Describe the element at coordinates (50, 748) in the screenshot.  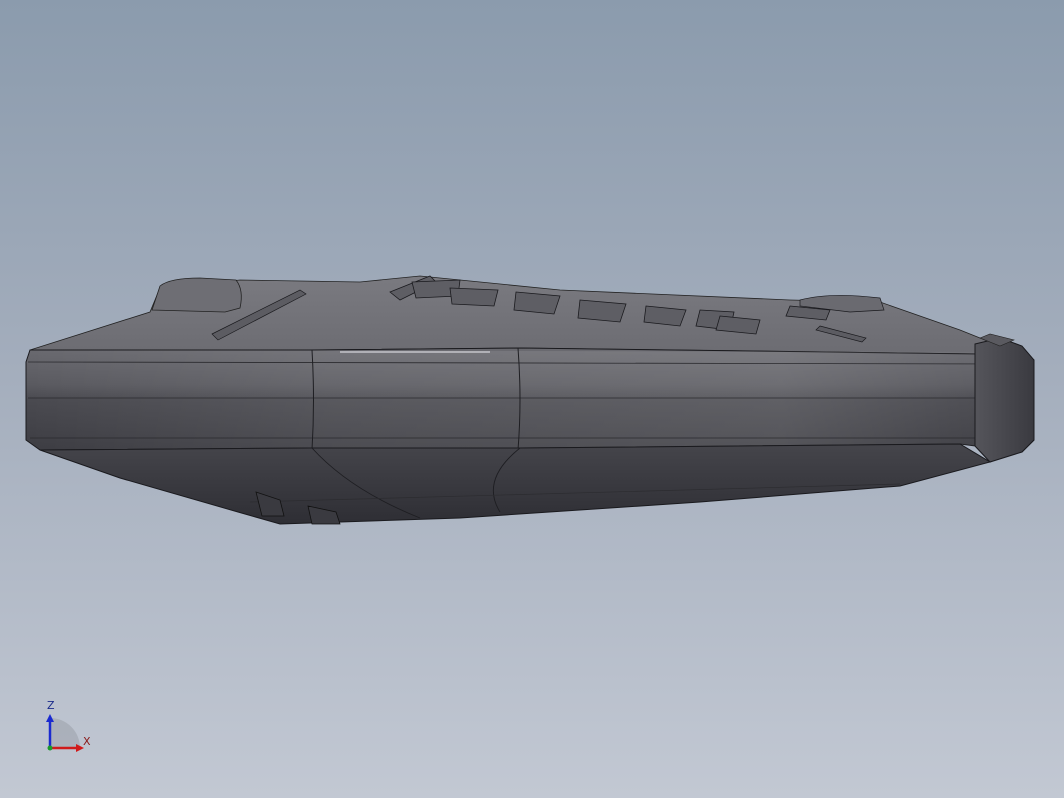
I see `triad-origin` at that location.